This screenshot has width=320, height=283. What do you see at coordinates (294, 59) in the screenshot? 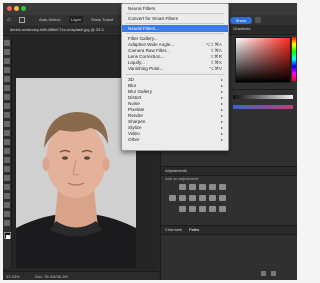
I see `hue-slider` at bounding box center [294, 59].